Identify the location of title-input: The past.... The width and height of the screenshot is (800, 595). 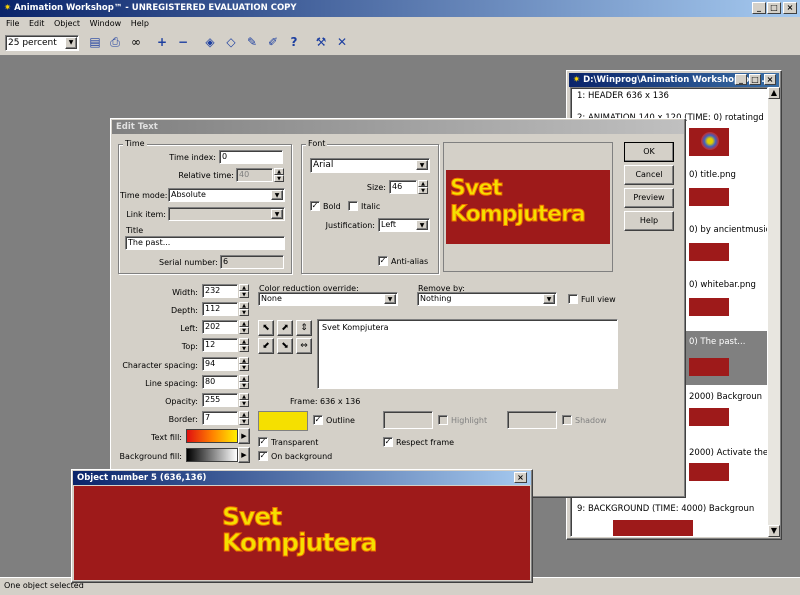
(205, 243).